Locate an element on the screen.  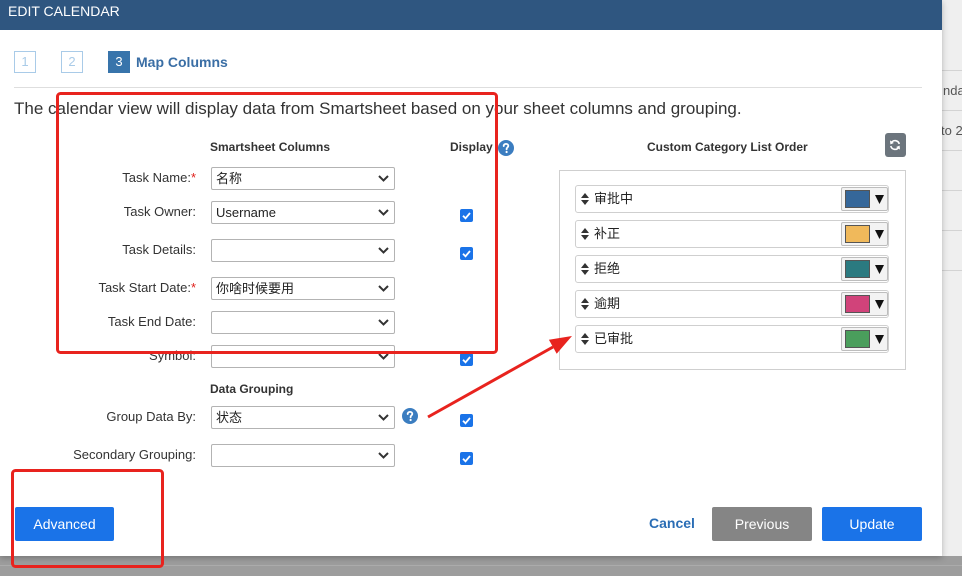
select-value: 状态 is located at coordinates (229, 417).